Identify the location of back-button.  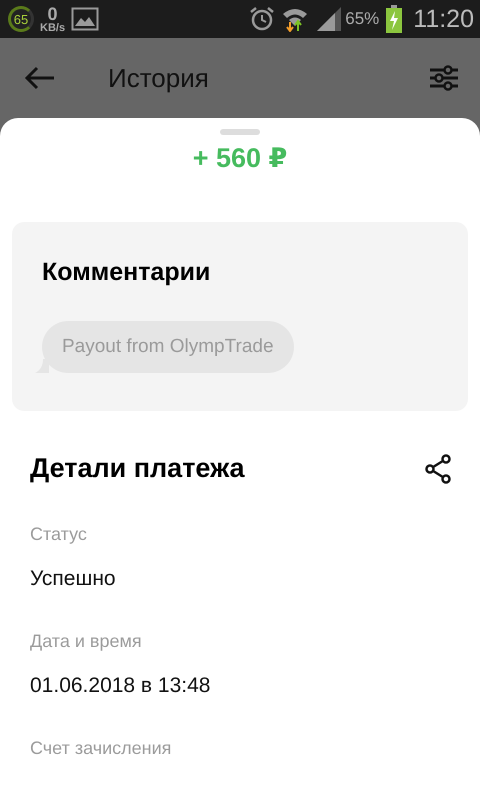
(40, 78).